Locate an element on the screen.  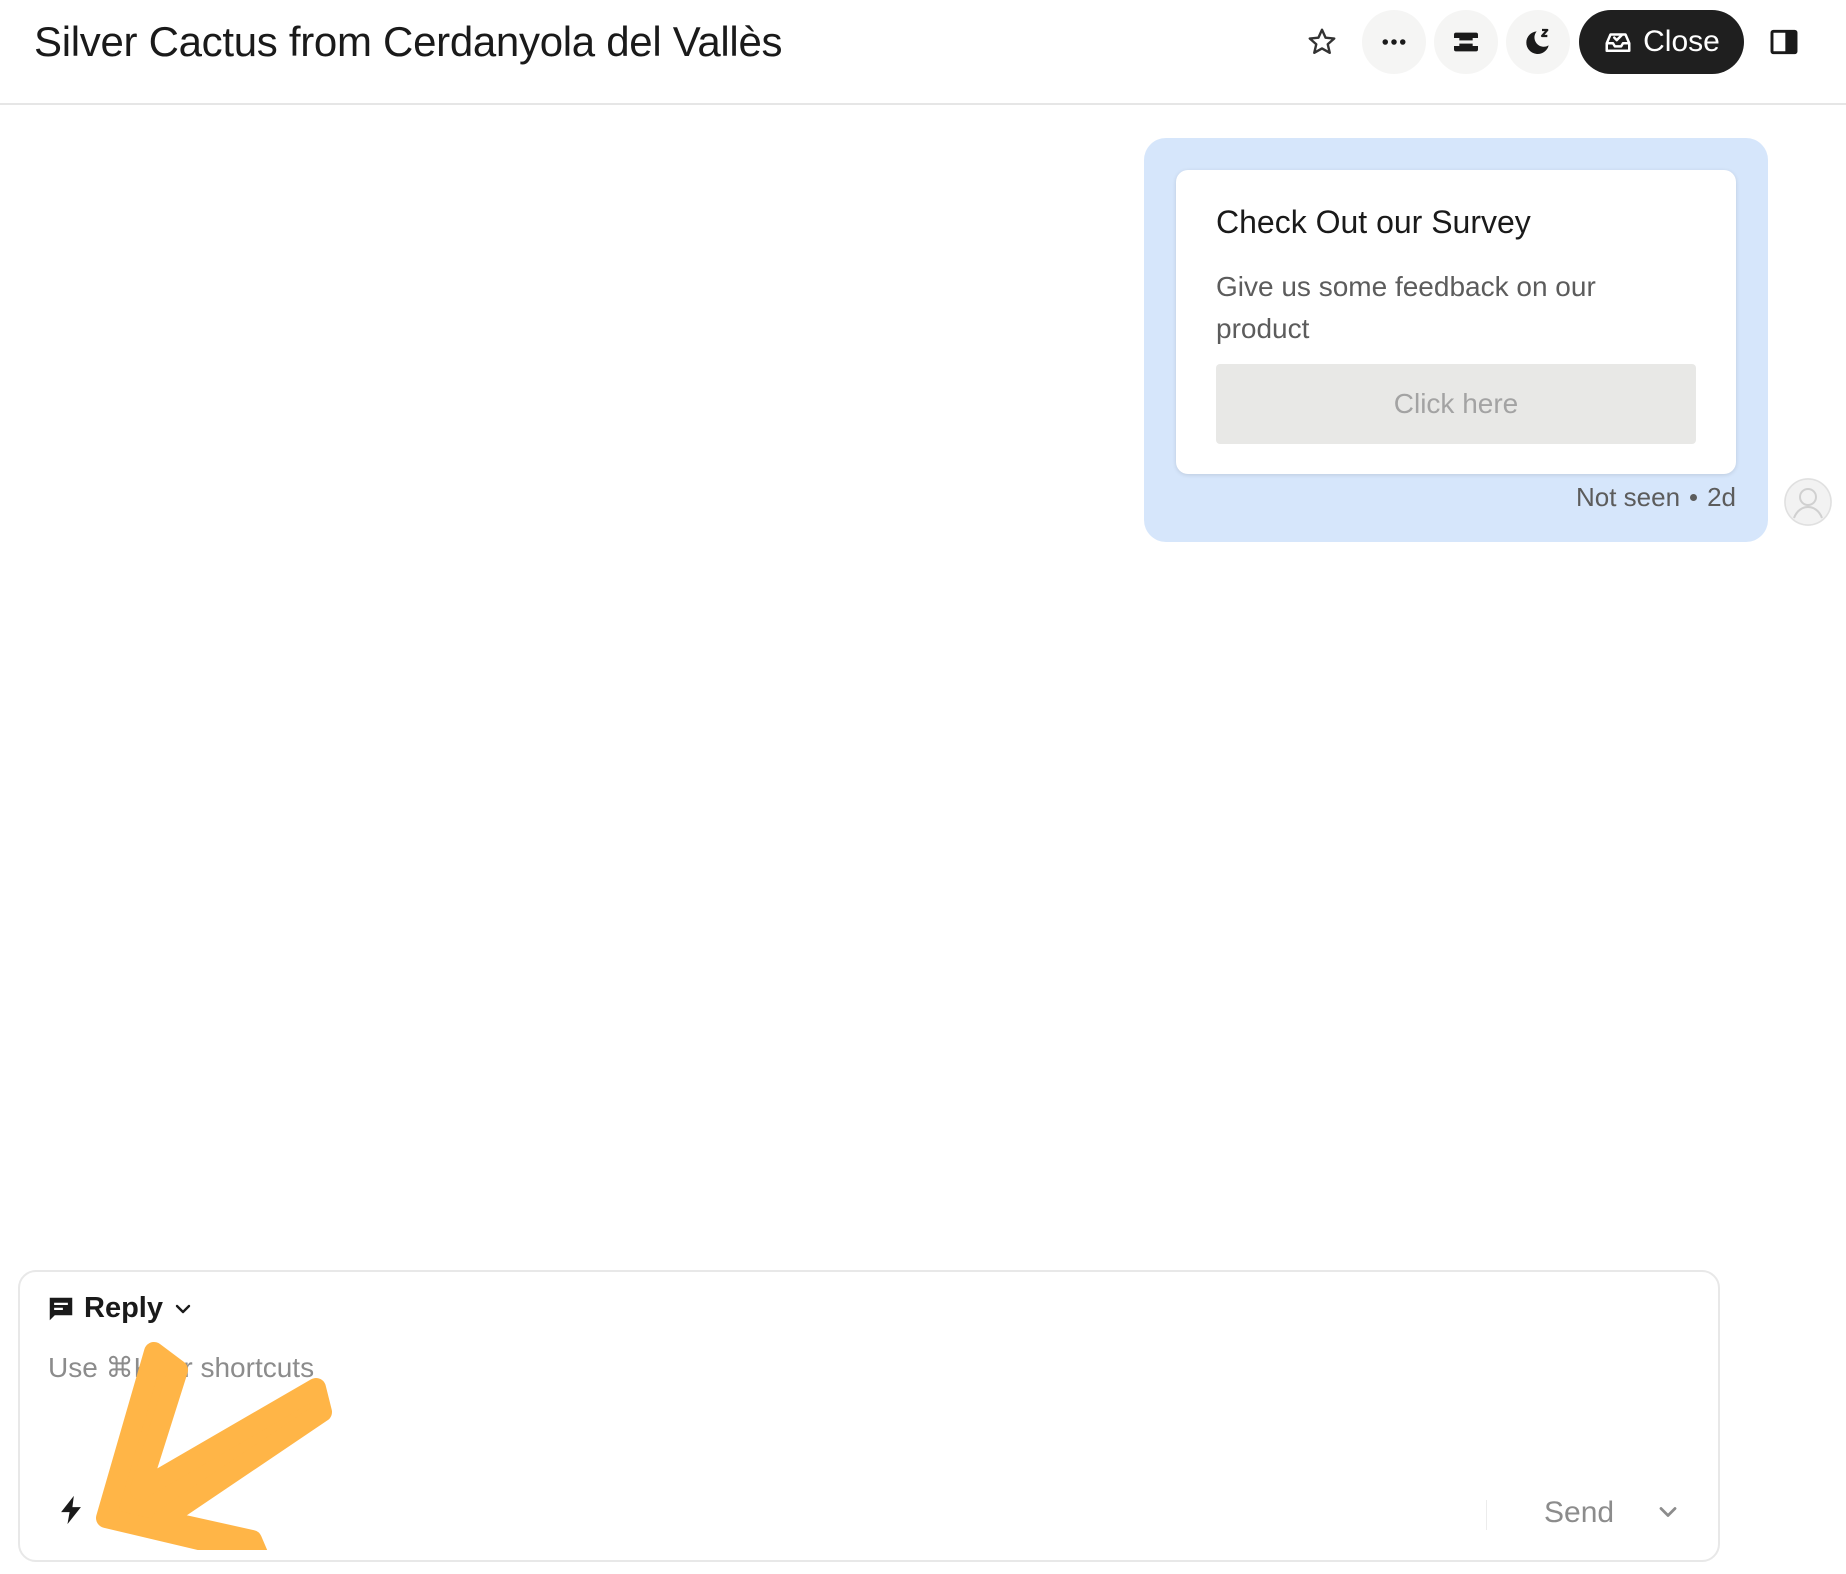
inbox-icon is located at coordinates (1466, 42).